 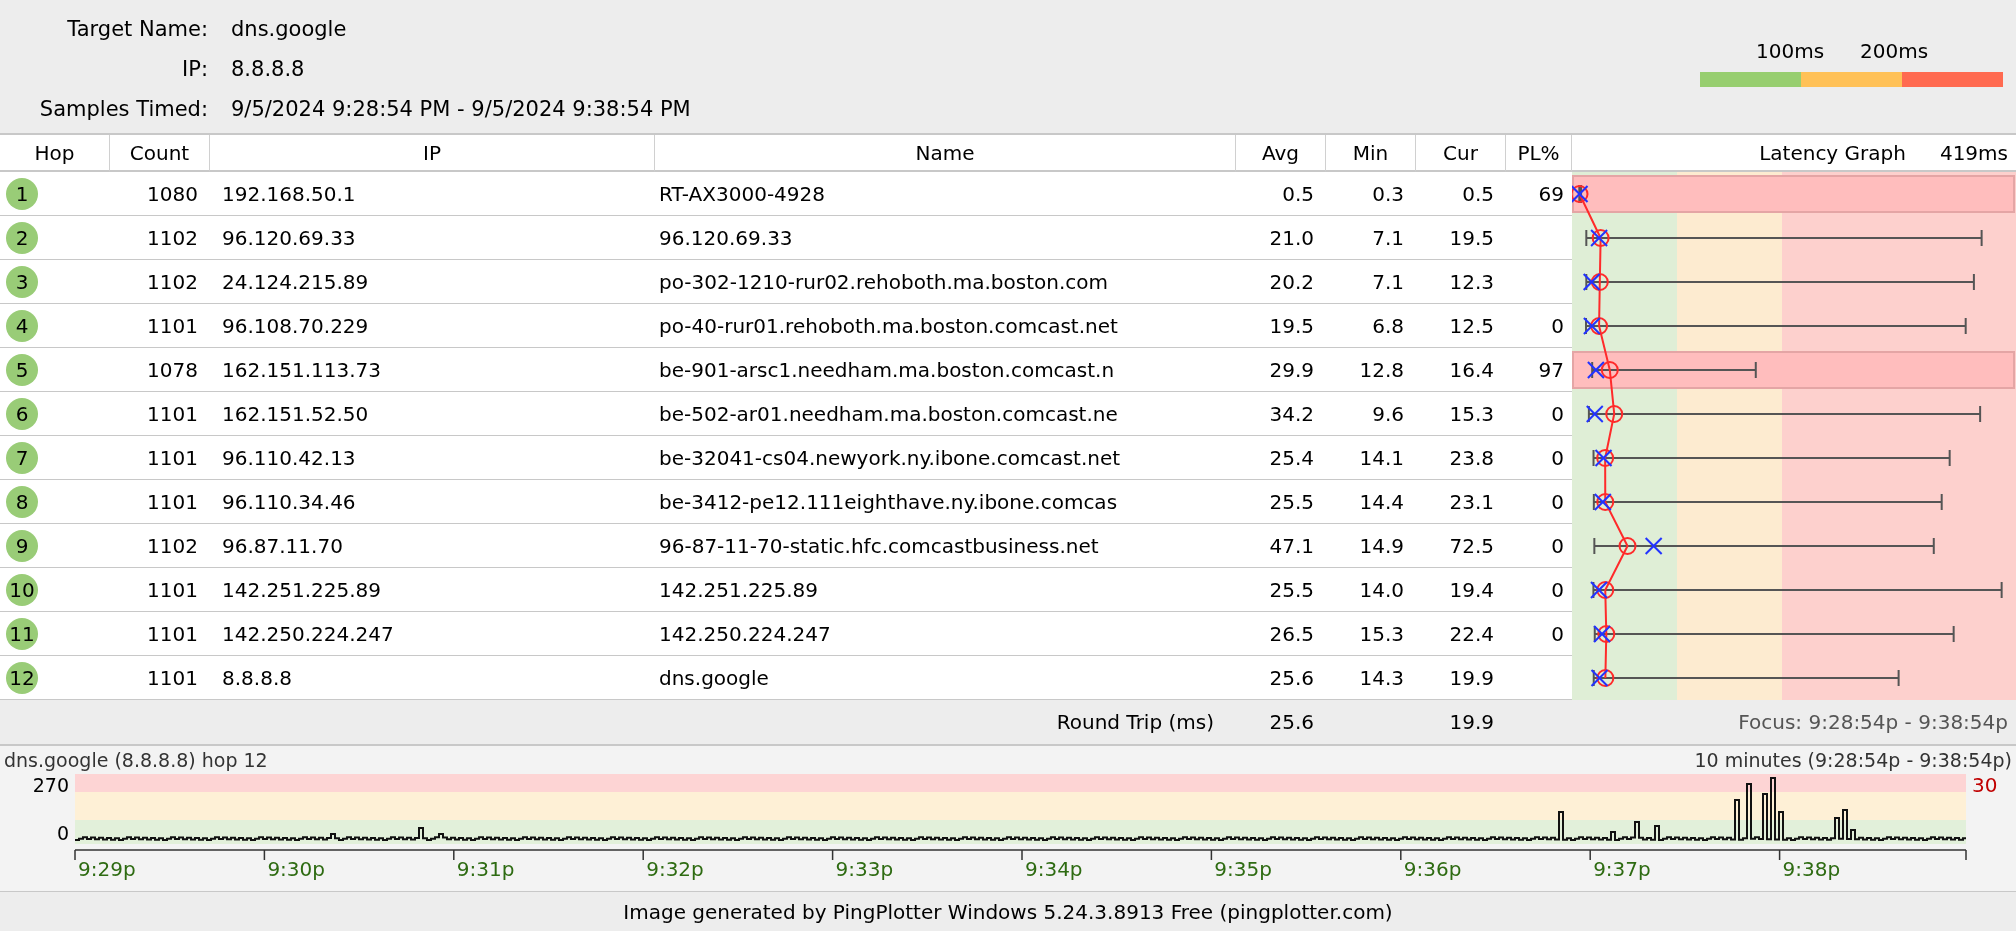 I want to click on count-cell-text: 1080, so click(x=172, y=194).